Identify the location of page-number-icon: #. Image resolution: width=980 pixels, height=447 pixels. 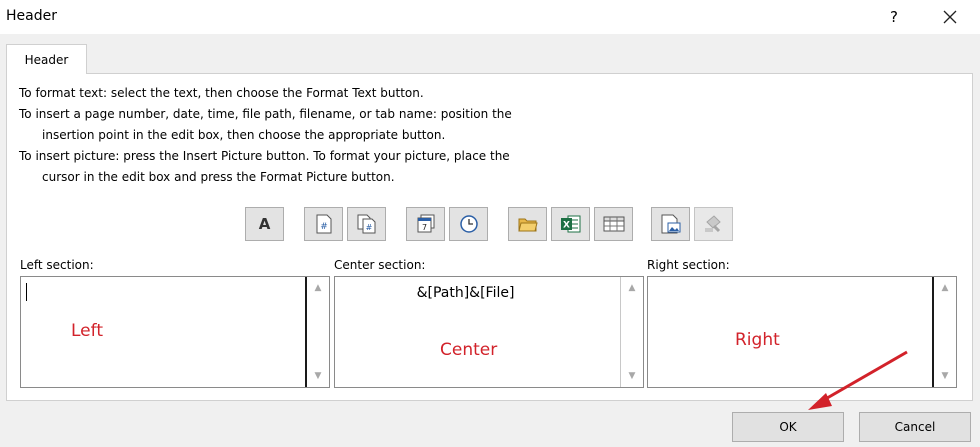
(323, 224).